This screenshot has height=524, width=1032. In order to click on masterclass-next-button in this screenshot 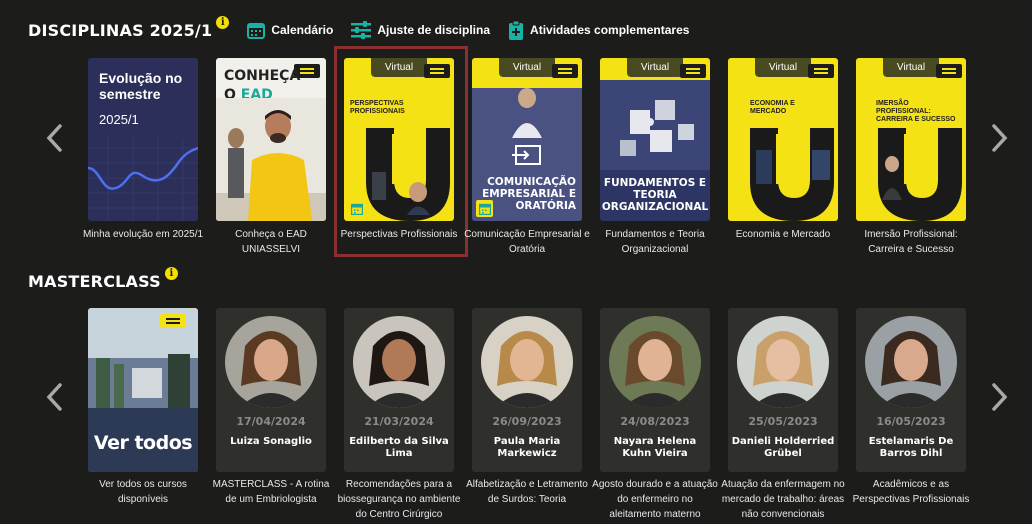, I will do `click(1000, 397)`.